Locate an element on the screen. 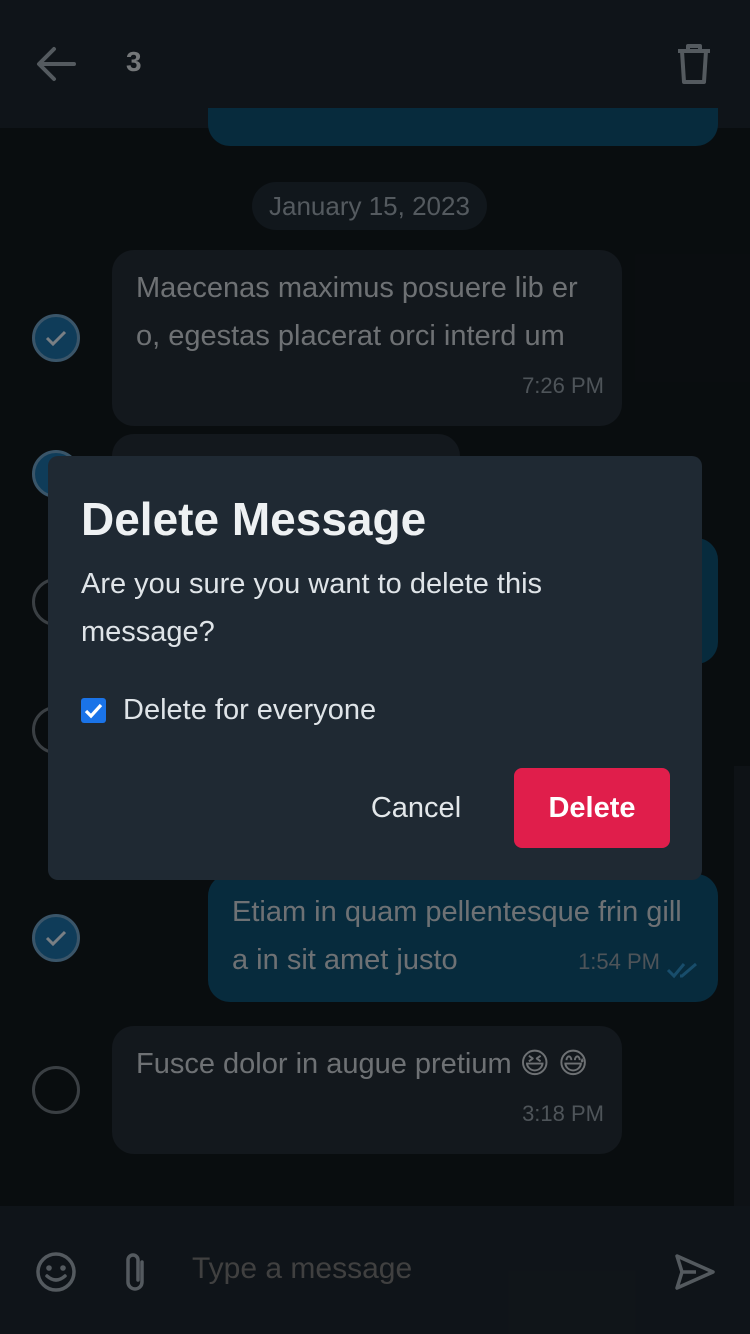 Image resolution: width=750 pixels, height=1334 pixels. checkbox-label: Delete for everyone is located at coordinates (250, 710).